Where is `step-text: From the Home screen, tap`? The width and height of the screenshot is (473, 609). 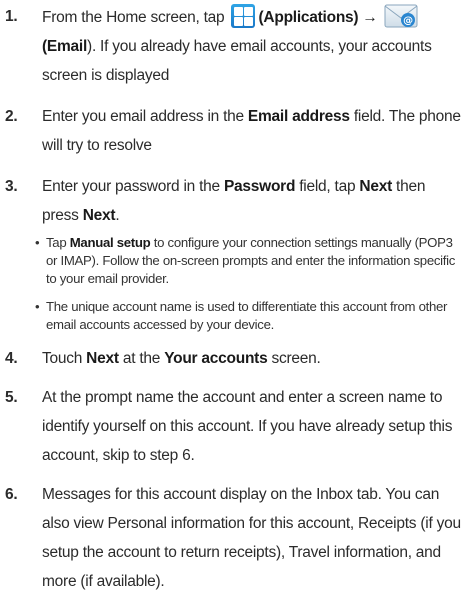
step-text: From the Home screen, tap is located at coordinates (133, 17).